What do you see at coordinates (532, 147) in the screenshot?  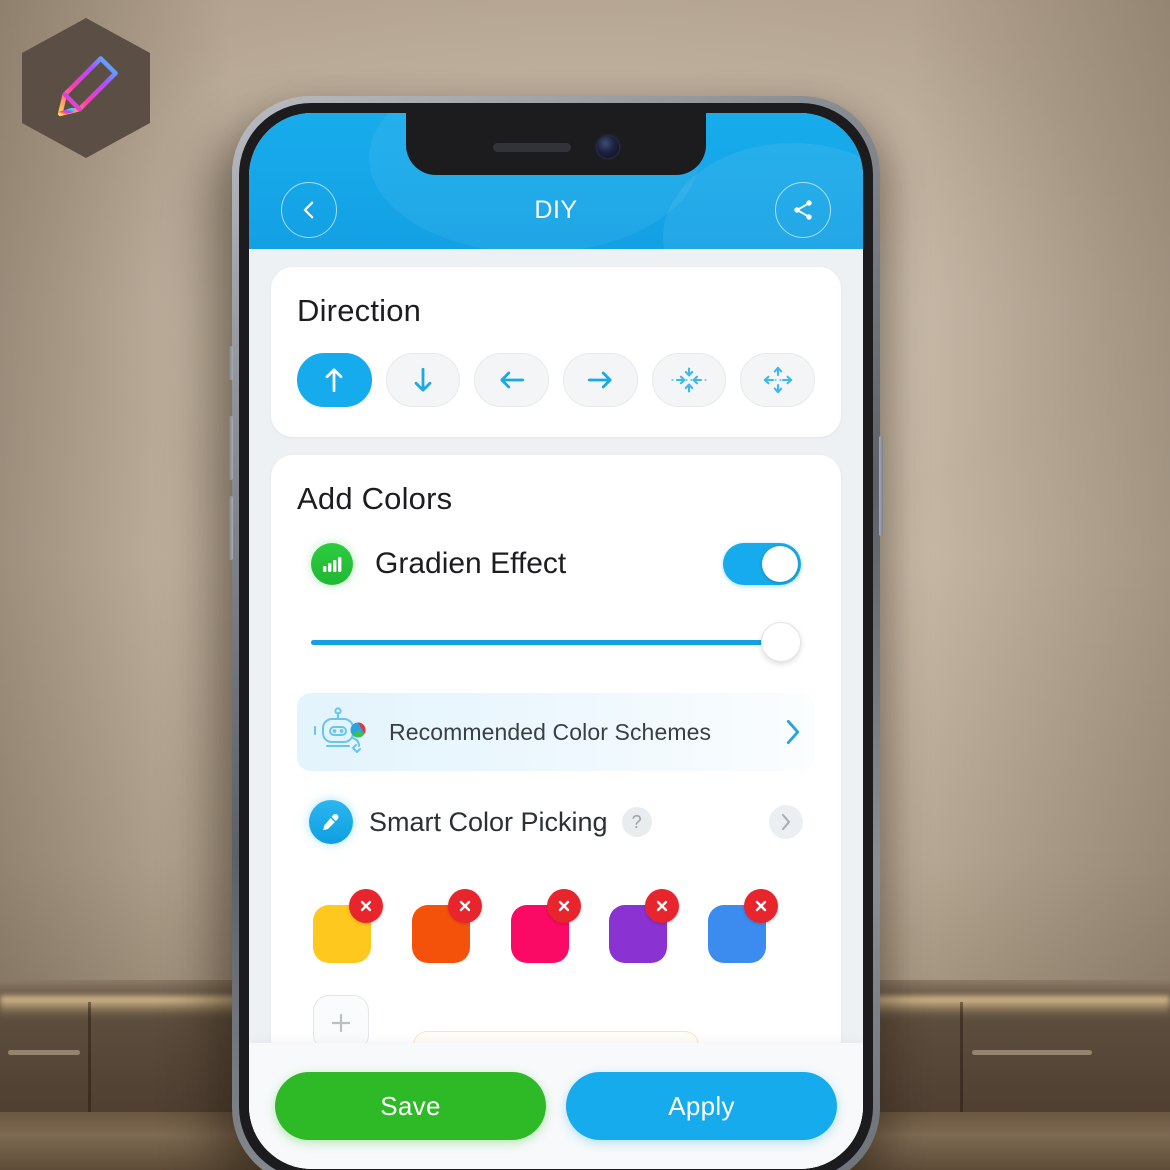 I see `earpiece-speaker` at bounding box center [532, 147].